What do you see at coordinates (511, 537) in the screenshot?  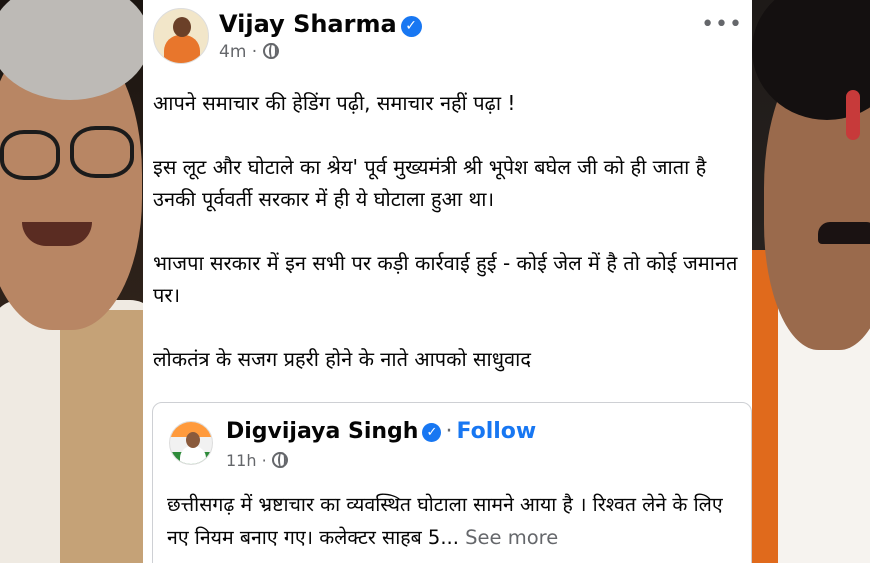 I see `see-more-link: See more` at bounding box center [511, 537].